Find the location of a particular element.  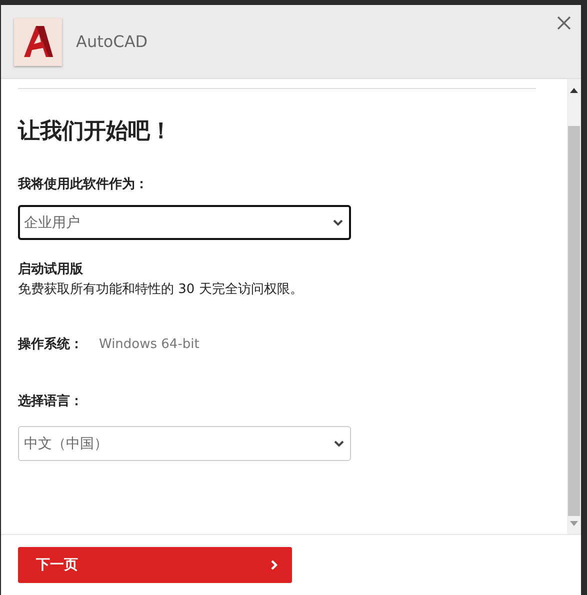

page-heading: 让我们开始吧！ is located at coordinates (95, 132).